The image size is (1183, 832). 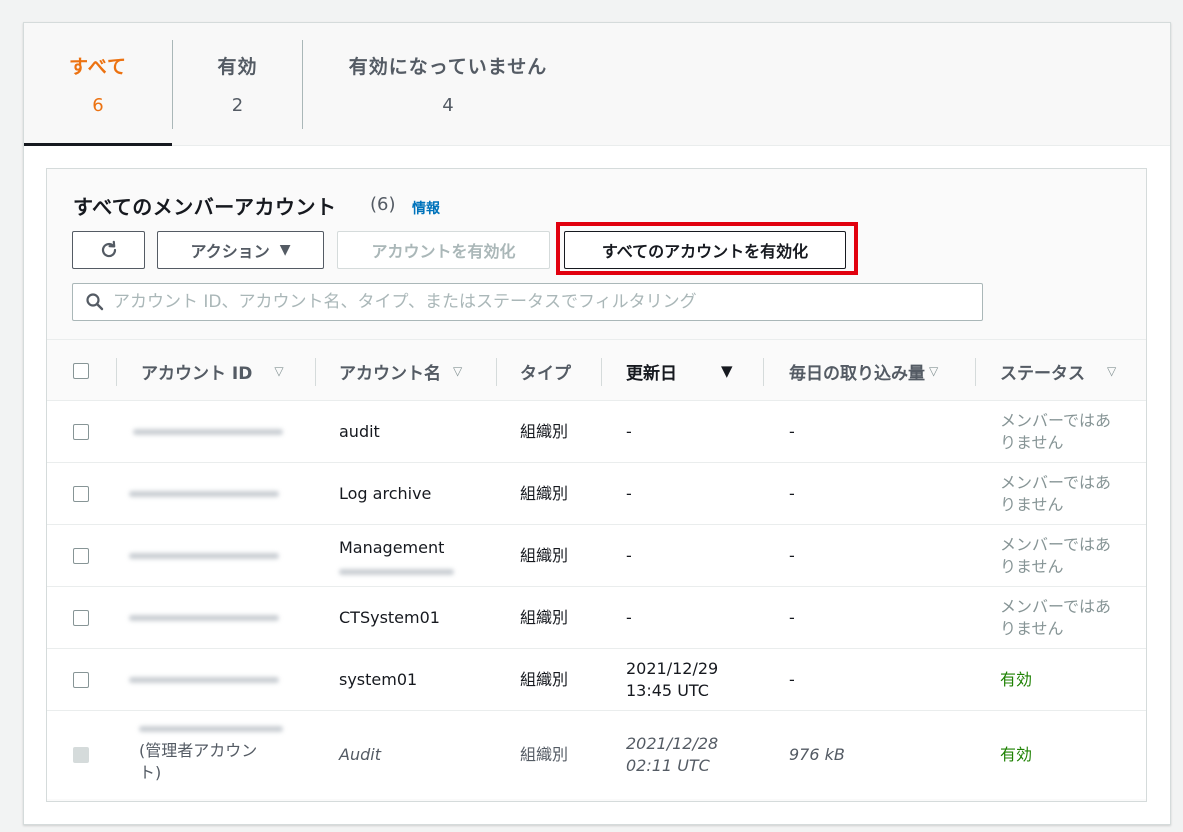 What do you see at coordinates (543, 302) in the screenshot?
I see `filter-input` at bounding box center [543, 302].